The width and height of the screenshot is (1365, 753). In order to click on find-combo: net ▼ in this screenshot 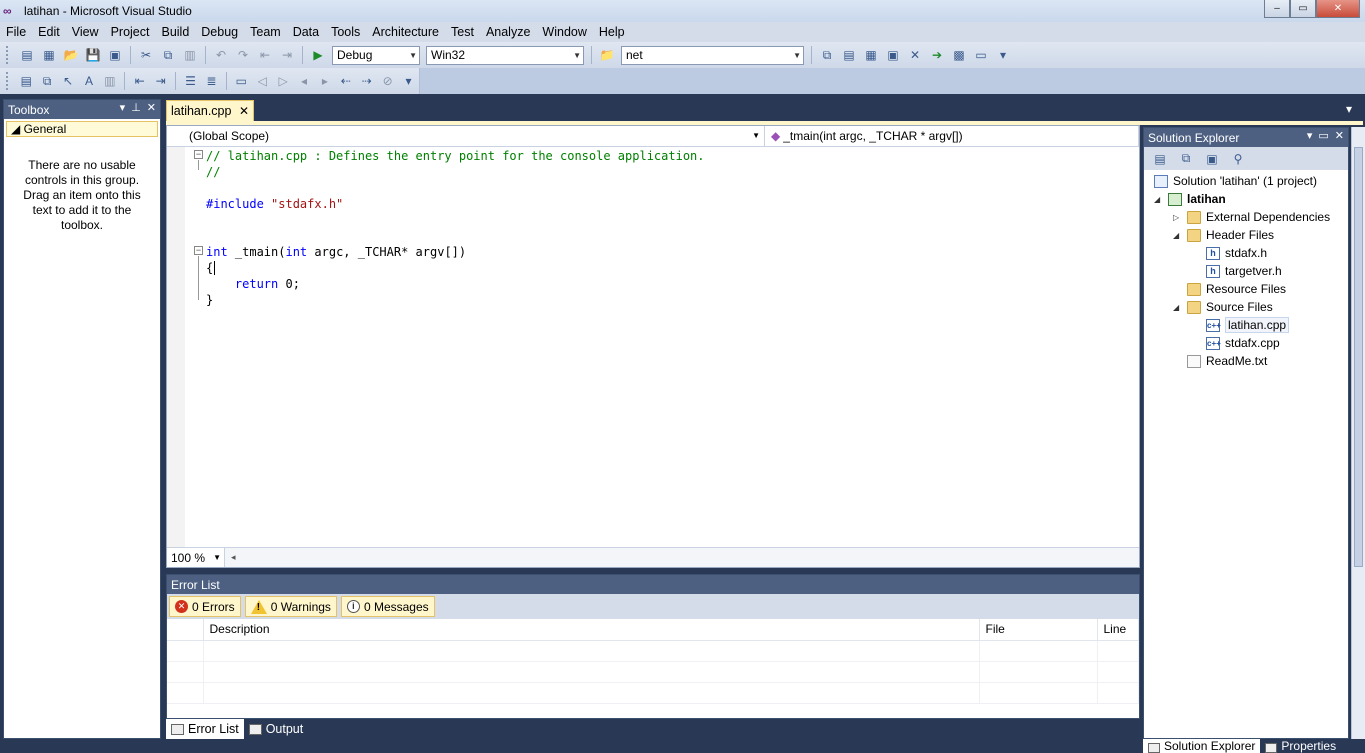, I will do `click(712, 55)`.